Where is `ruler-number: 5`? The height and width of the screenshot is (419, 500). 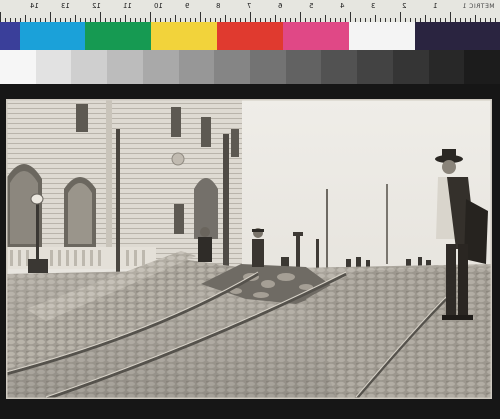 ruler-number: 5 is located at coordinates (311, 6).